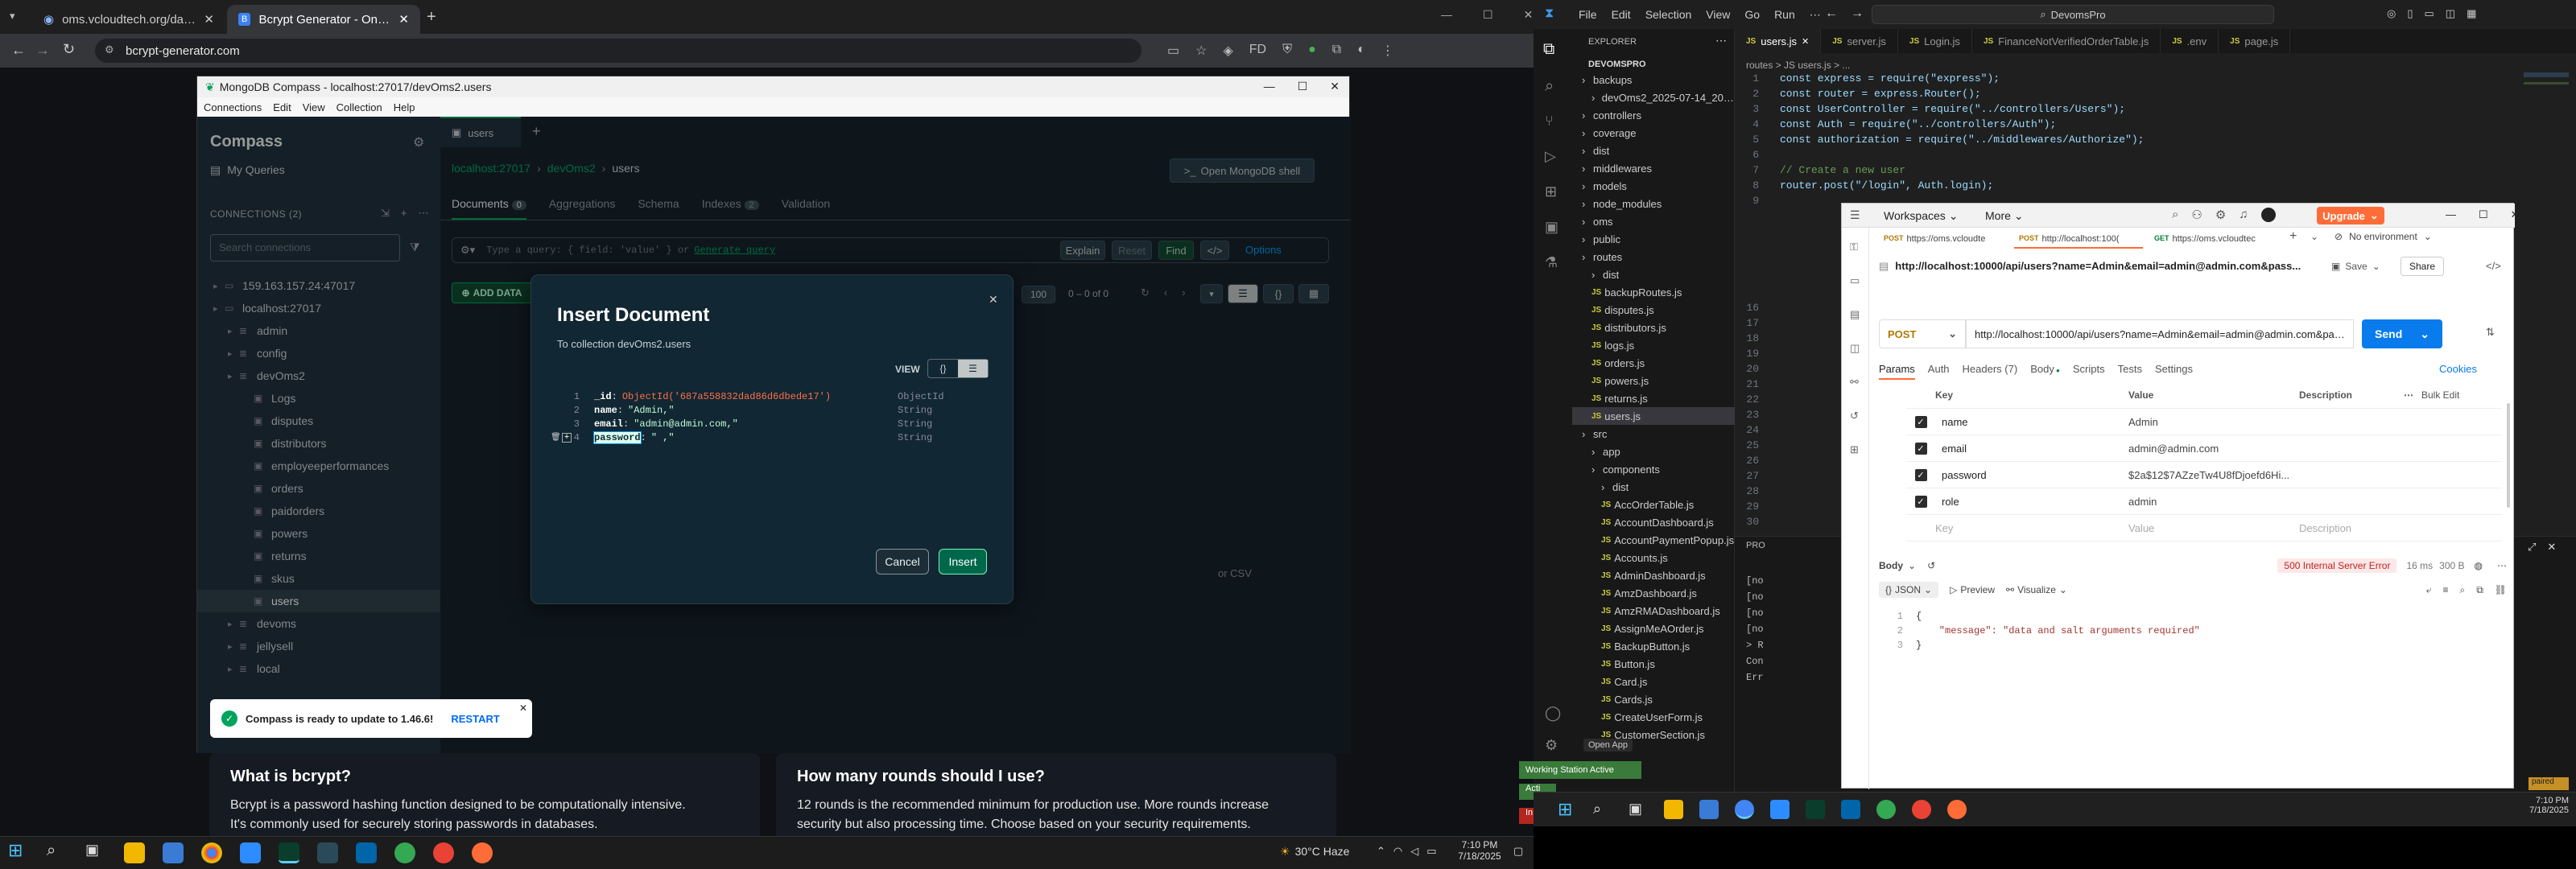 The width and height of the screenshot is (2576, 869). I want to click on sidebar-toggle-icon: ⇅, so click(2490, 332).